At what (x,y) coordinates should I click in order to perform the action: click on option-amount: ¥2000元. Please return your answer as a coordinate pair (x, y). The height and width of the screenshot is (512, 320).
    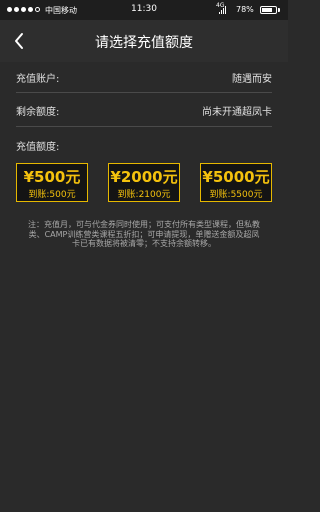
    Looking at the image, I should click on (144, 177).